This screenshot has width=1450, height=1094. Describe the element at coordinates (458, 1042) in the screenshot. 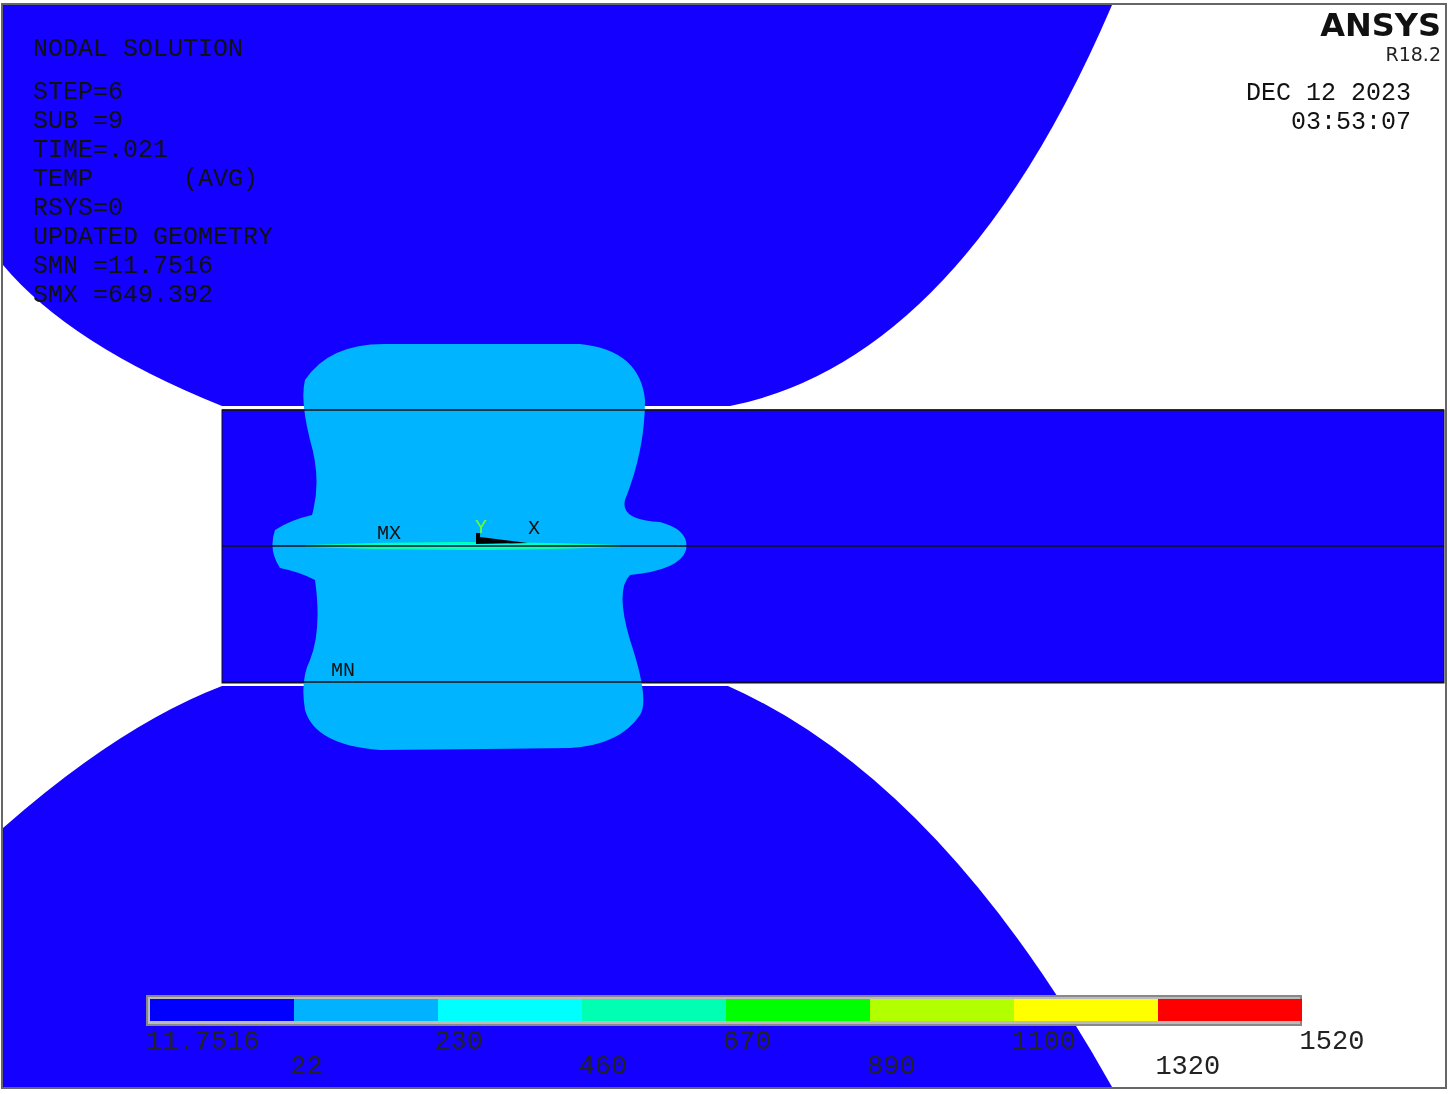

I see `legend-label: 230` at that location.